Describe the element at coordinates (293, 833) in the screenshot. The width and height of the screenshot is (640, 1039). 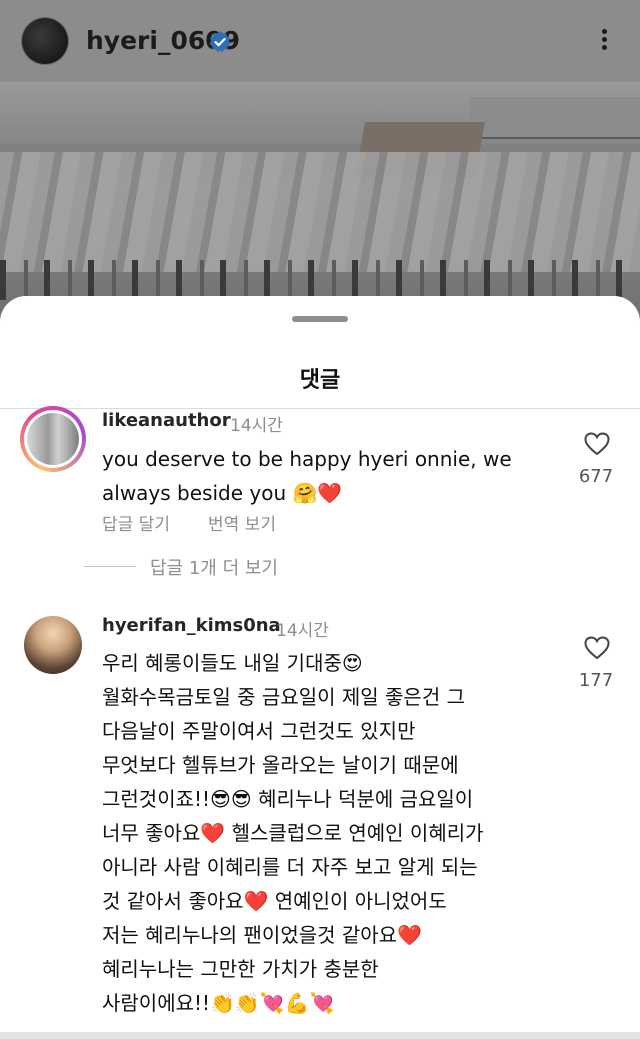
I see `comment-line: 너무 좋아요❤️ 헬스클럽으로 연예인 이혜리가` at that location.